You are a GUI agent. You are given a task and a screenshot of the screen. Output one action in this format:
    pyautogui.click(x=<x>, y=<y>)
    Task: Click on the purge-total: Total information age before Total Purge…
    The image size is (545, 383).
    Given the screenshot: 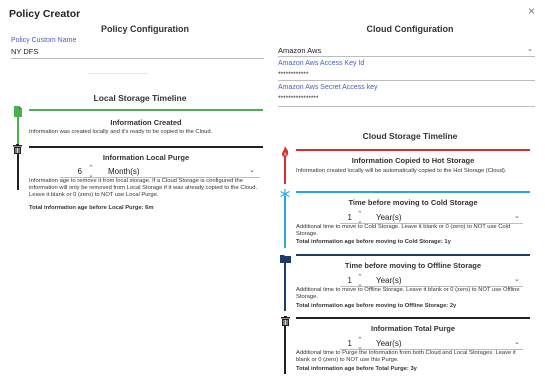 What is the action you would take?
    pyautogui.click(x=356, y=369)
    